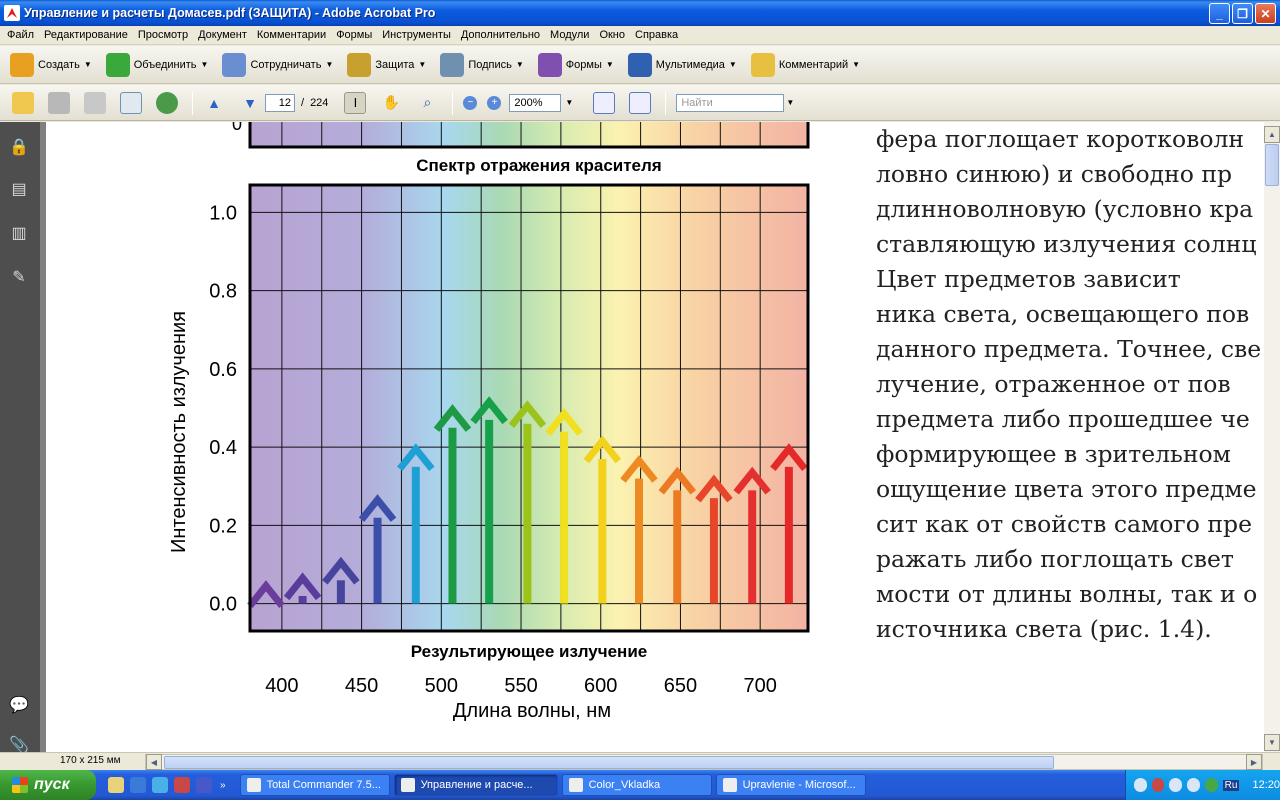  I want to click on toolbar-button: Формы ▼, so click(575, 64).